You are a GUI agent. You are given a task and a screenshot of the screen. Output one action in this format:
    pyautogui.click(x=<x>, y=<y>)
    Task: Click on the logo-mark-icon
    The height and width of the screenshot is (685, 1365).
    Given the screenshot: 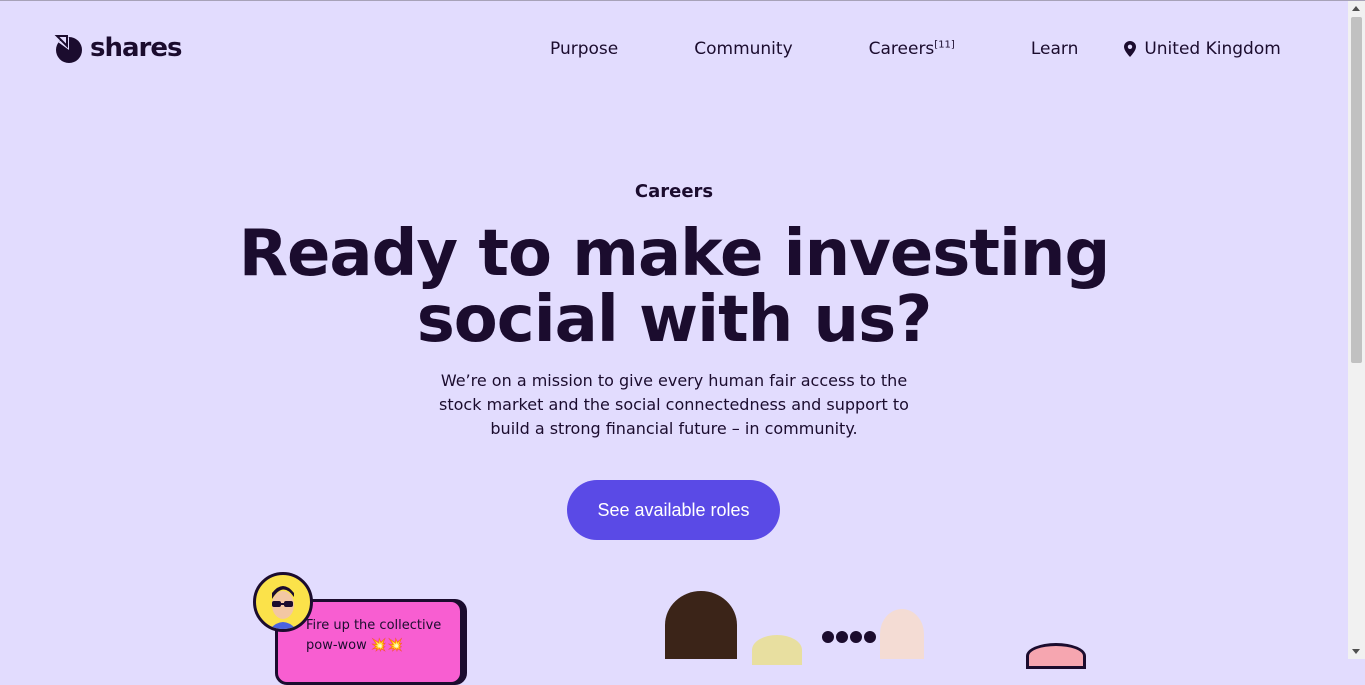 What is the action you would take?
    pyautogui.click(x=68, y=49)
    